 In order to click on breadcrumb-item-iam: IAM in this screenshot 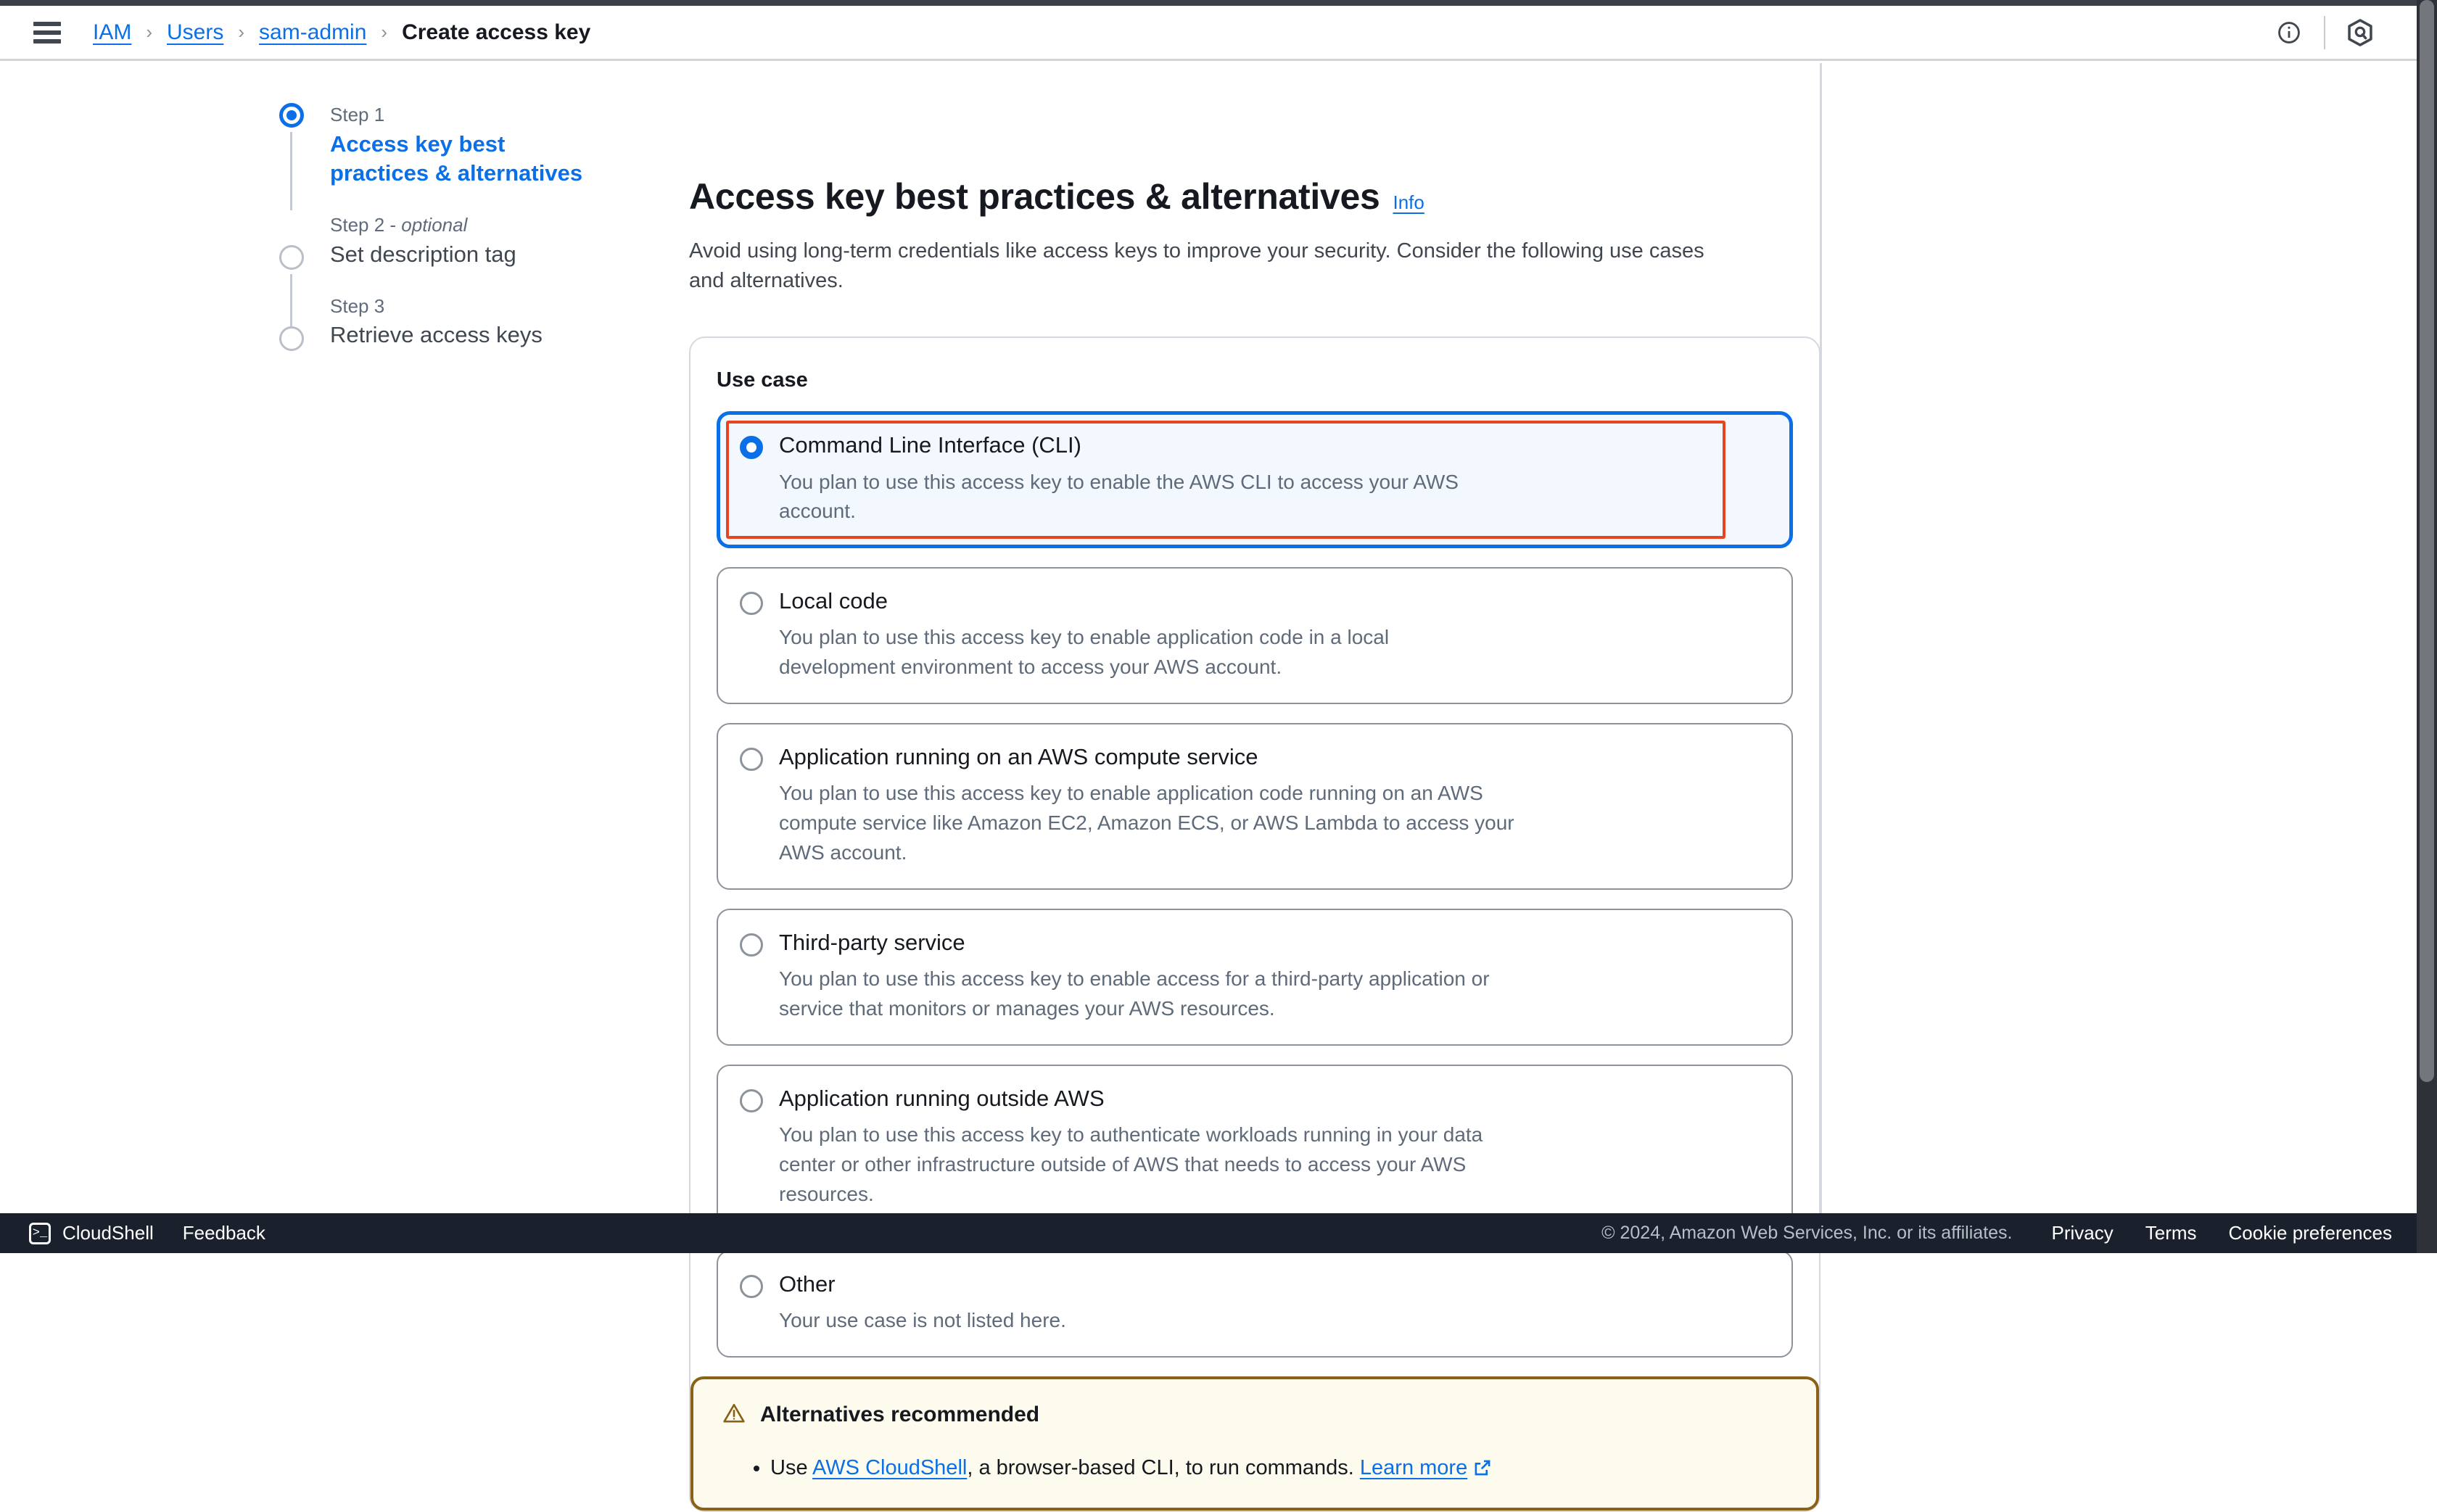, I will do `click(112, 32)`.